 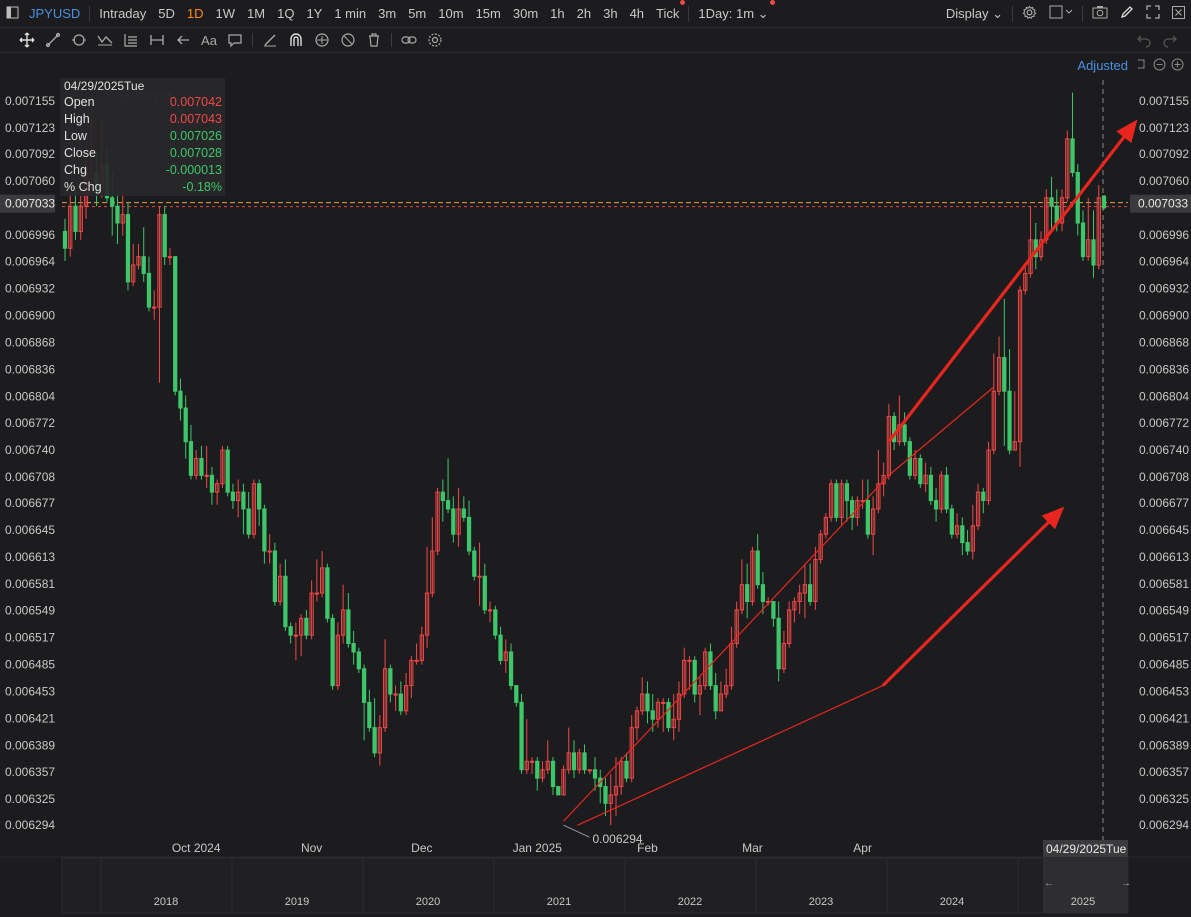 I want to click on timeframe-30m: 30m, so click(x=525, y=13).